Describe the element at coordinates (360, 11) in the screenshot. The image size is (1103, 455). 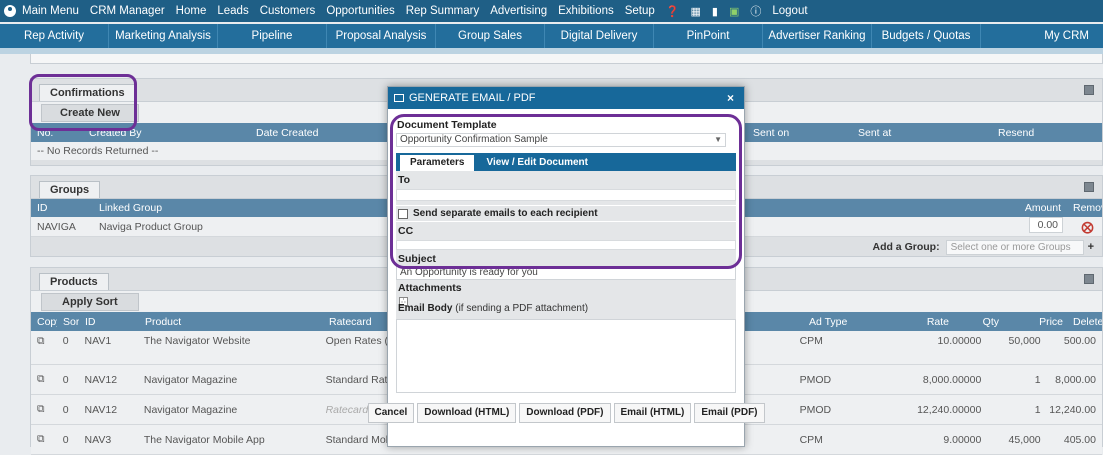
I see `nav-opportunities: Opportunities` at that location.